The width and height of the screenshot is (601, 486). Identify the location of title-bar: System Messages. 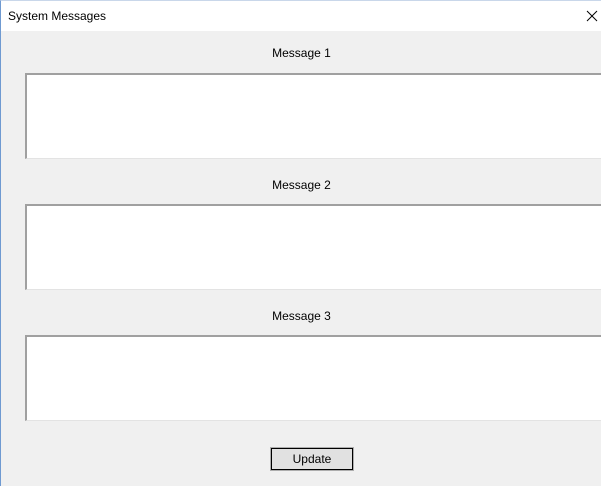
(301, 16).